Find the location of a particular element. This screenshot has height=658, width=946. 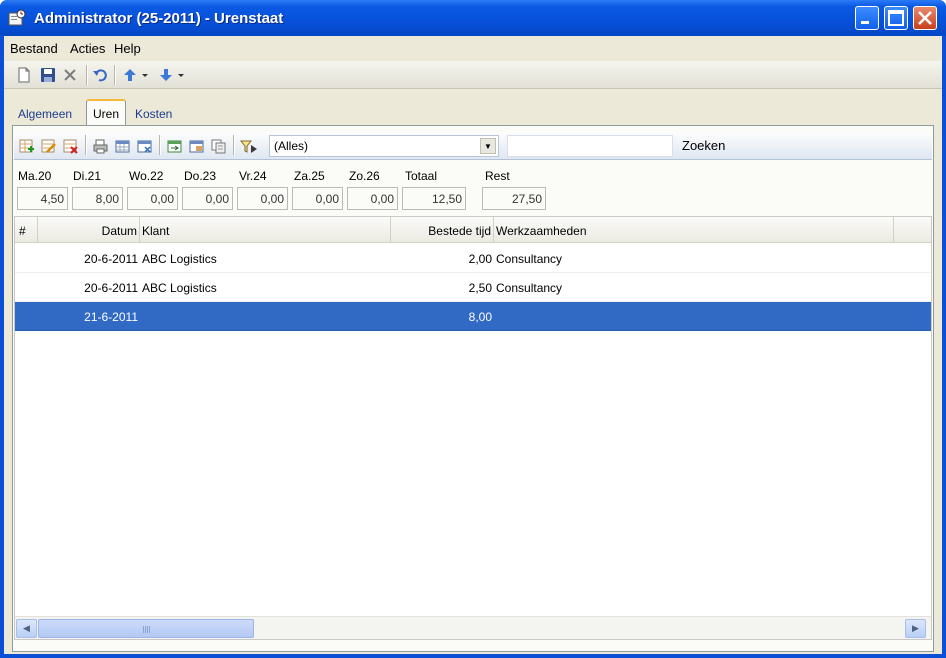

day-label: Do.23 is located at coordinates (200, 176).